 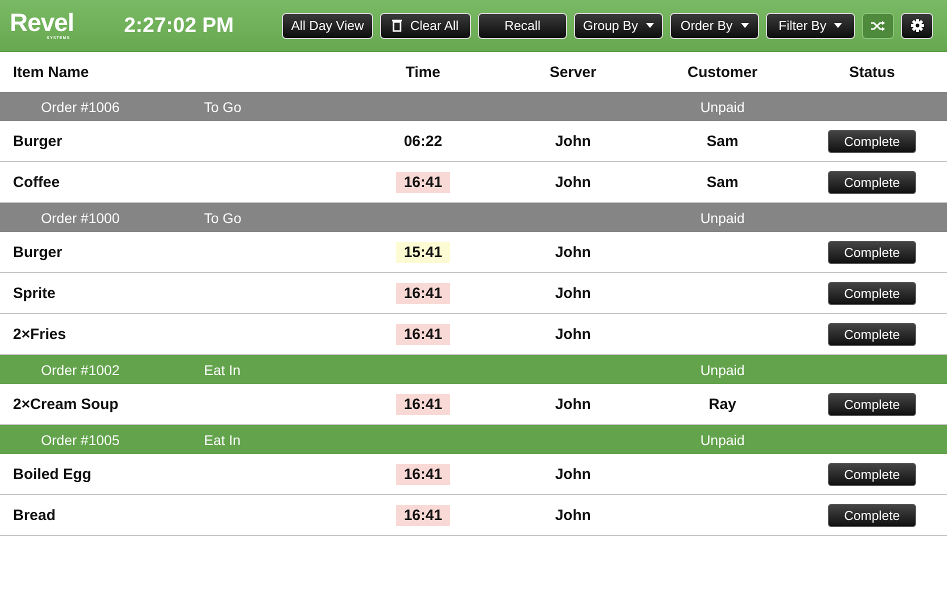 What do you see at coordinates (425, 25) in the screenshot?
I see `clear-button: Clear All` at bounding box center [425, 25].